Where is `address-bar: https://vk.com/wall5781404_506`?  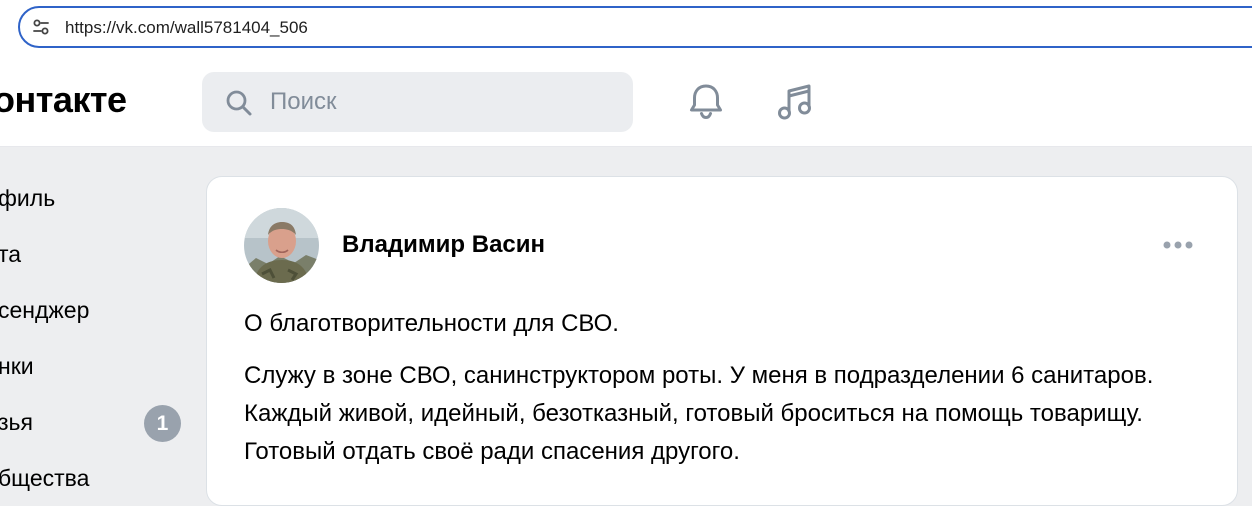
address-bar: https://vk.com/wall5781404_506 is located at coordinates (635, 27).